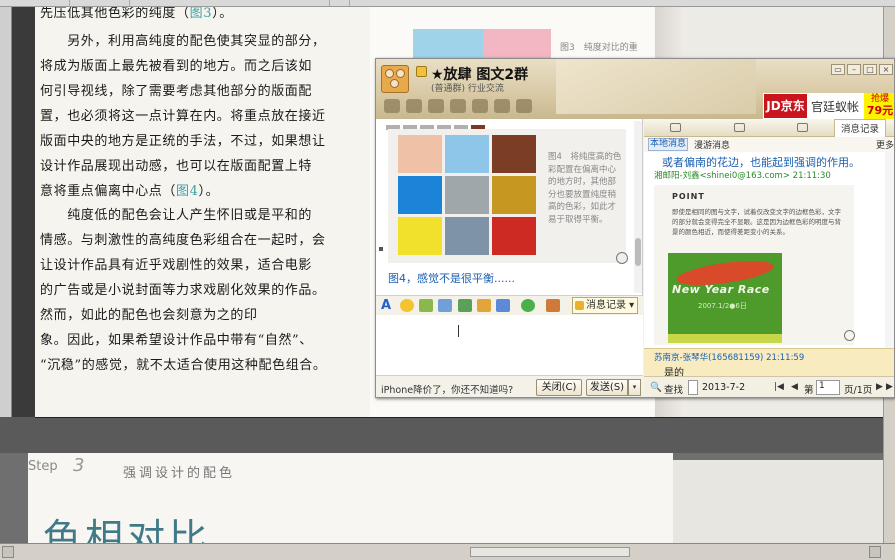 The height and width of the screenshot is (560, 895). What do you see at coordinates (183, 41) in the screenshot?
I see `paragraph-line: 另外，利用高纯度的配色使其突显的部分，` at bounding box center [183, 41].